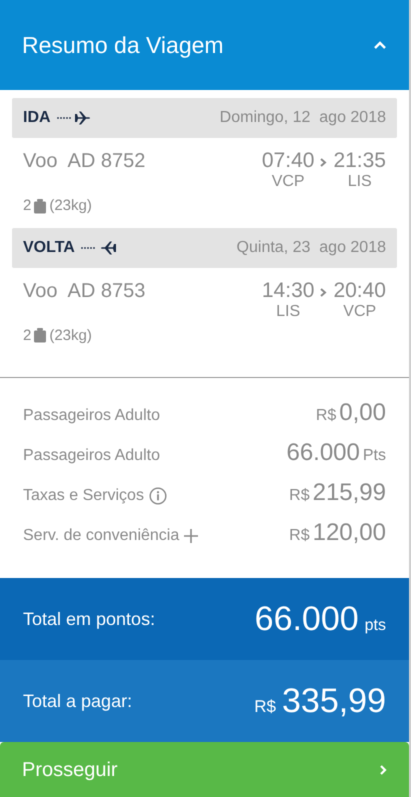 This screenshot has height=797, width=411. What do you see at coordinates (349, 533) in the screenshot?
I see `cost-amount: 120,00` at bounding box center [349, 533].